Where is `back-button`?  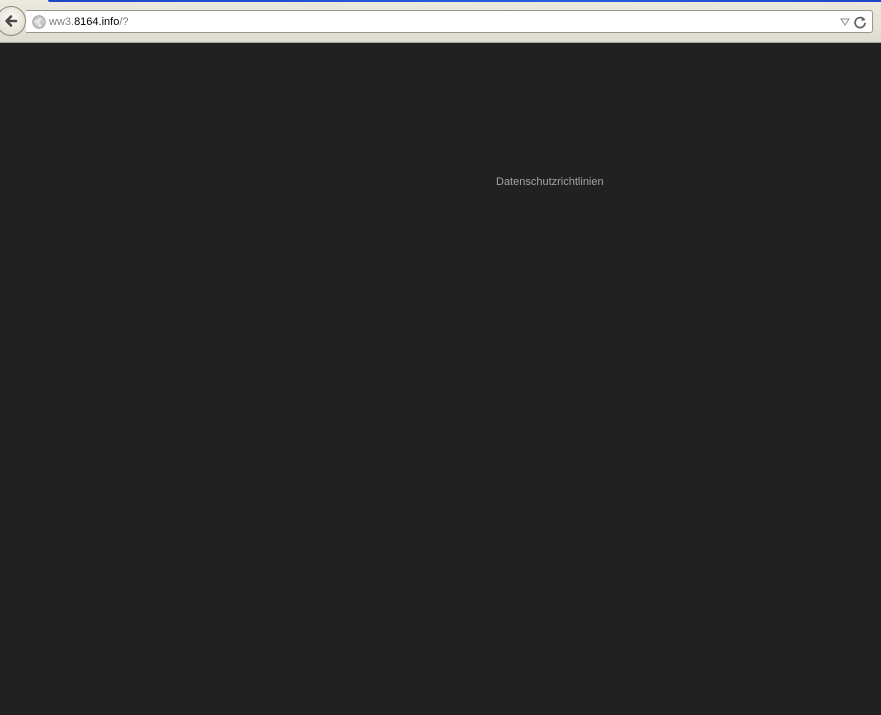 back-button is located at coordinates (13, 21).